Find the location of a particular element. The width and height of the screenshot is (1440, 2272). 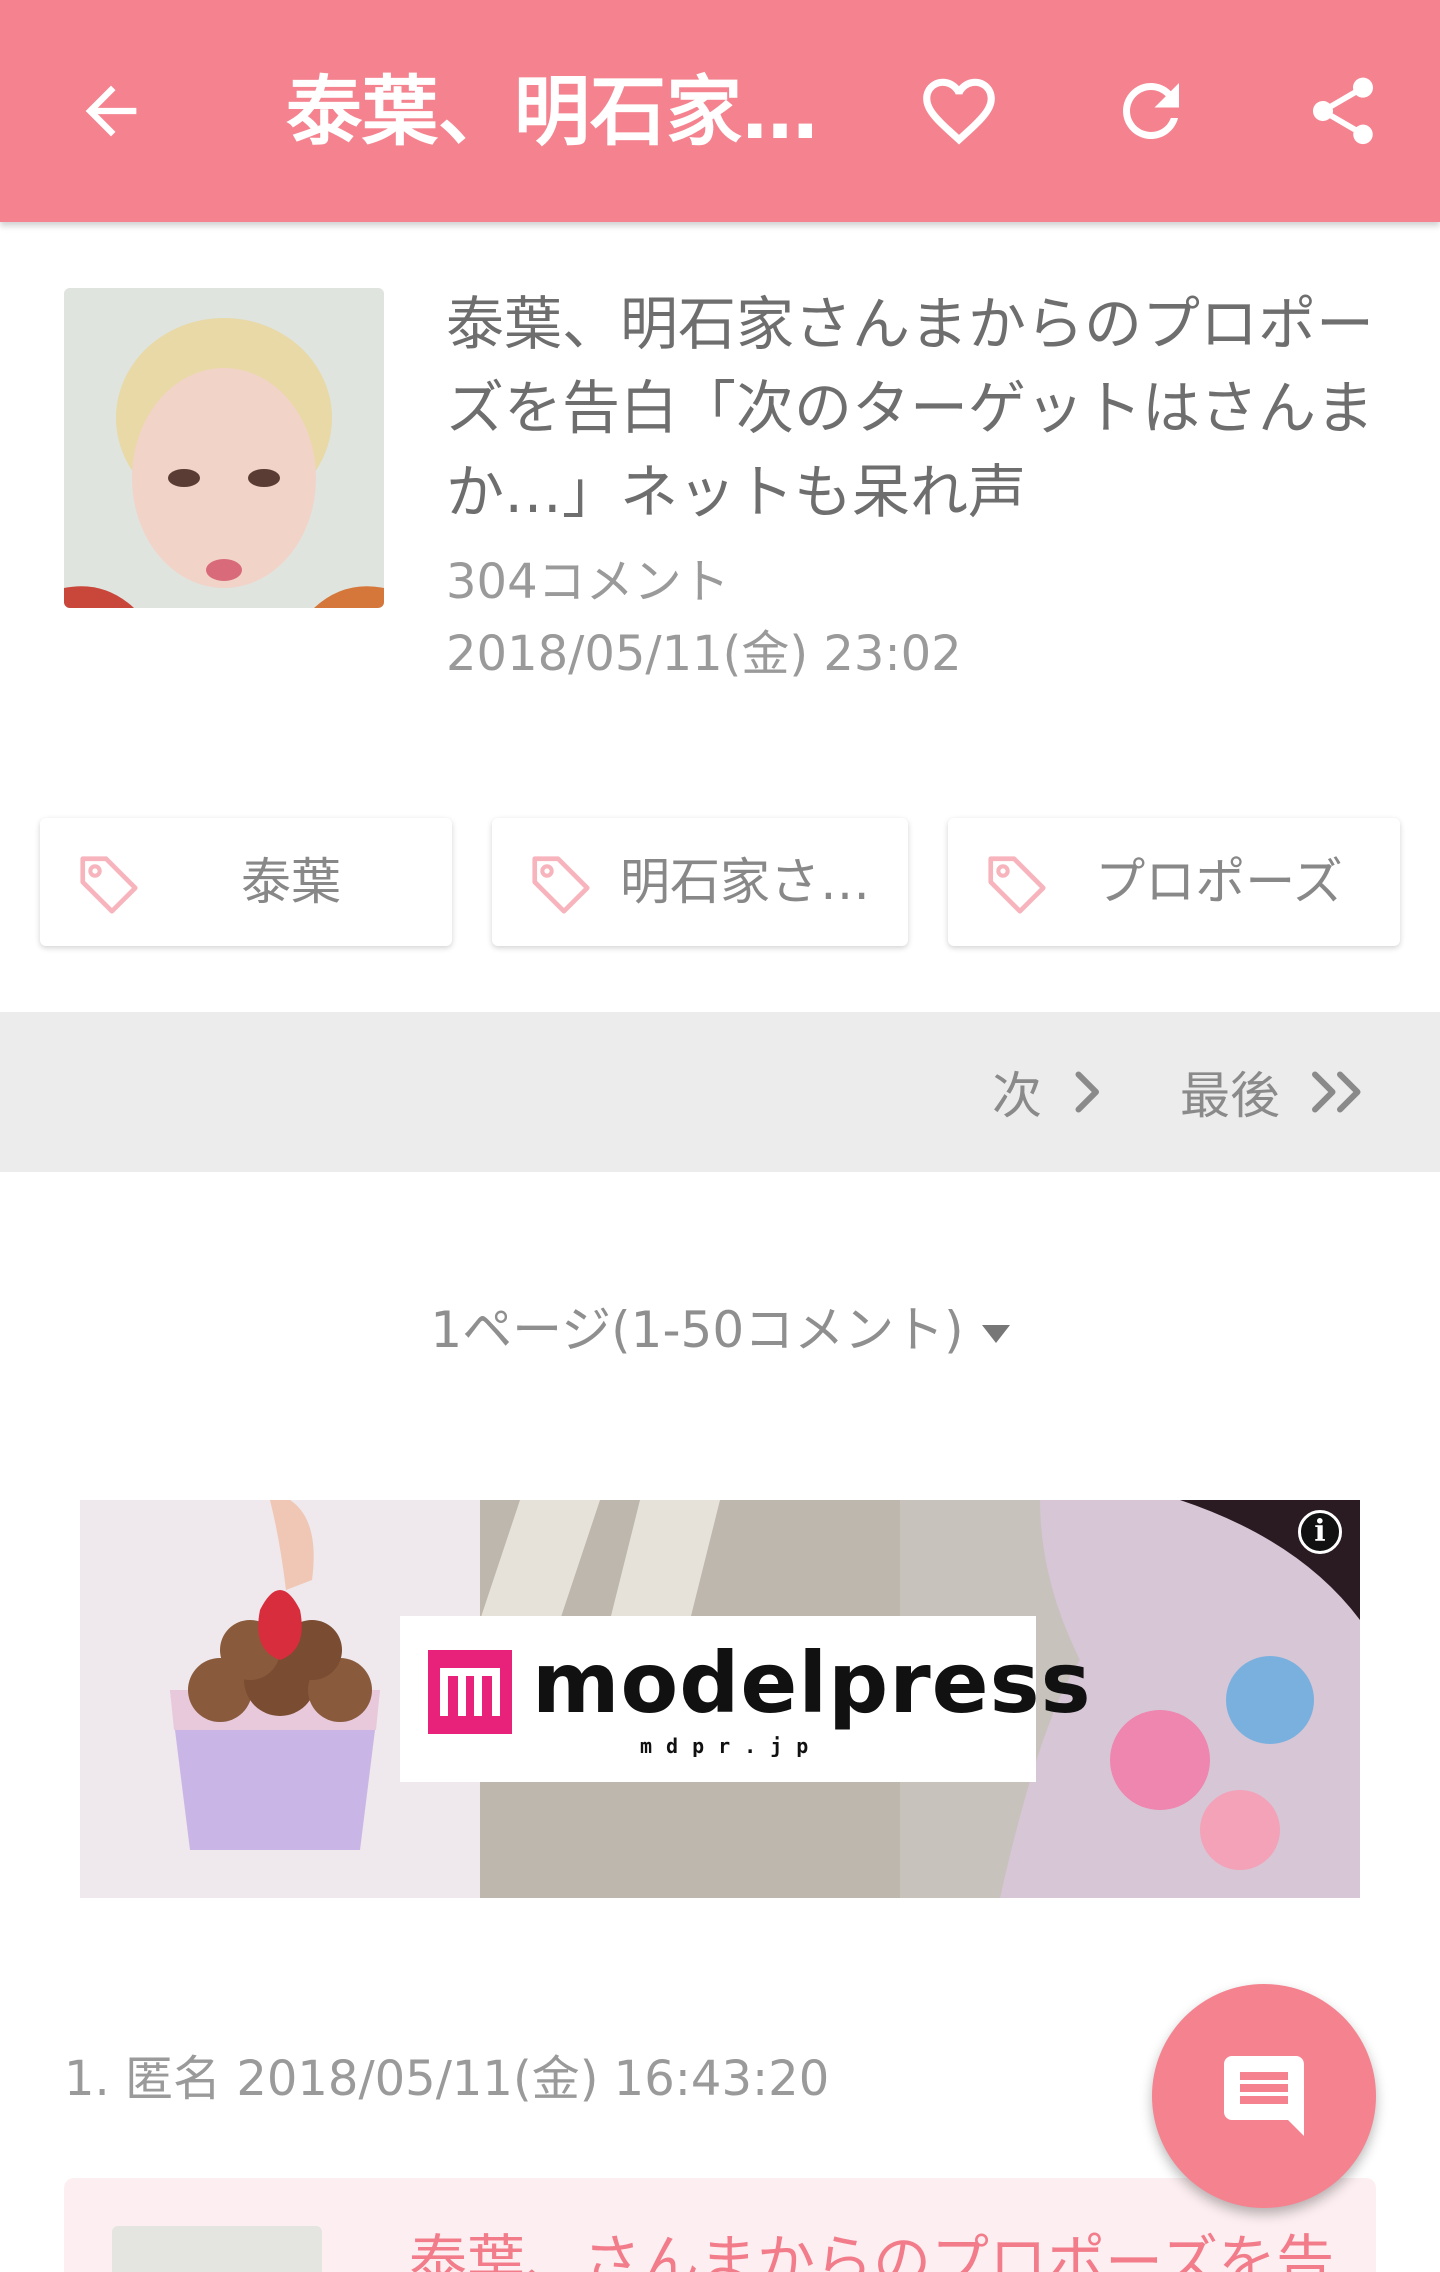

back-button is located at coordinates (111, 111).